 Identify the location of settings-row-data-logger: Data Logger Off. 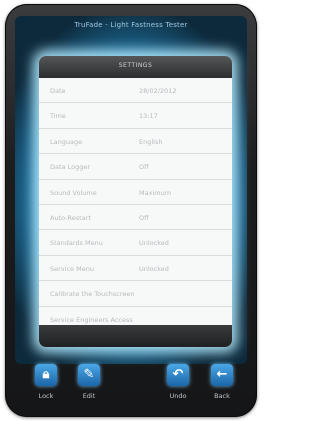
(135, 167).